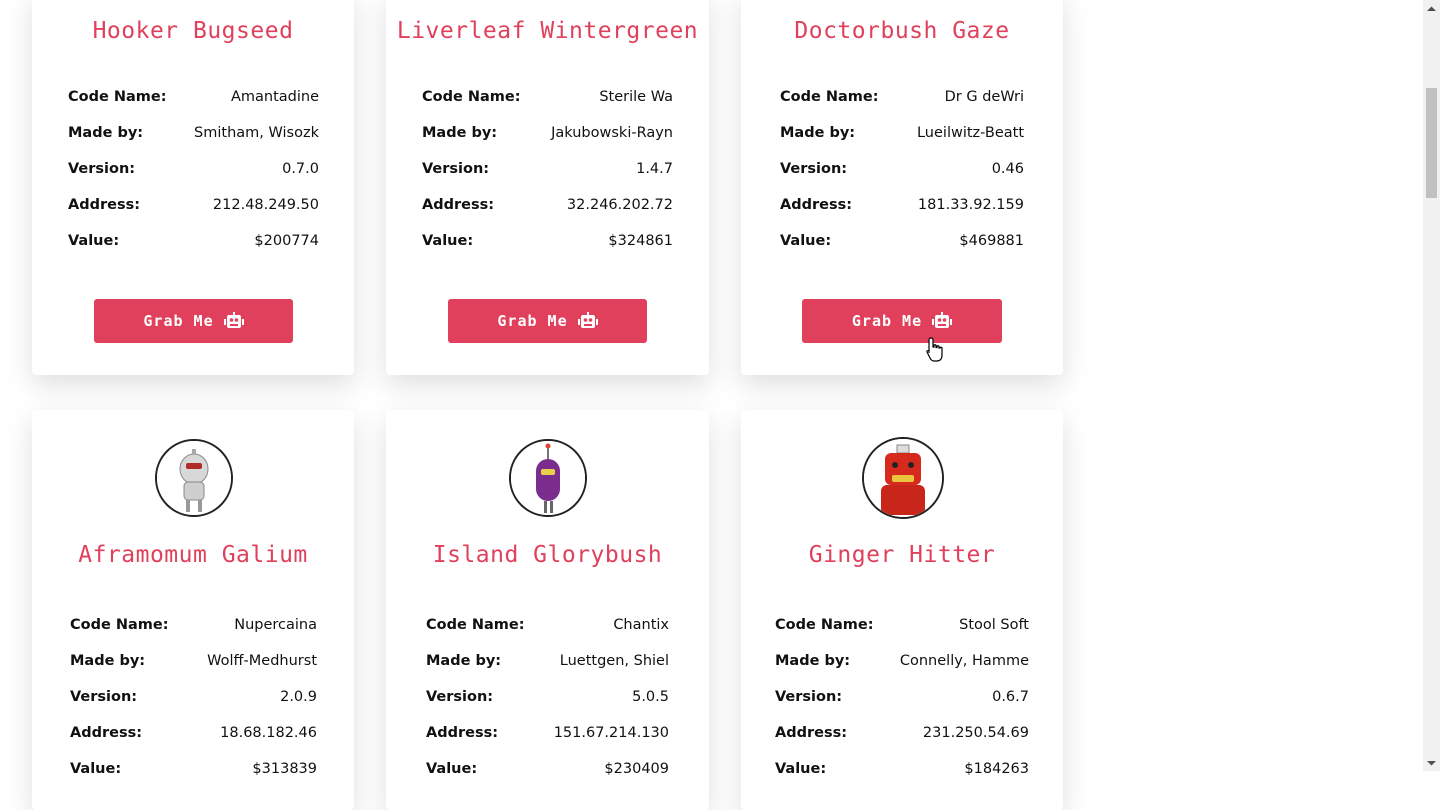  I want to click on info-value: Smitham, Wisozk, so click(256, 133).